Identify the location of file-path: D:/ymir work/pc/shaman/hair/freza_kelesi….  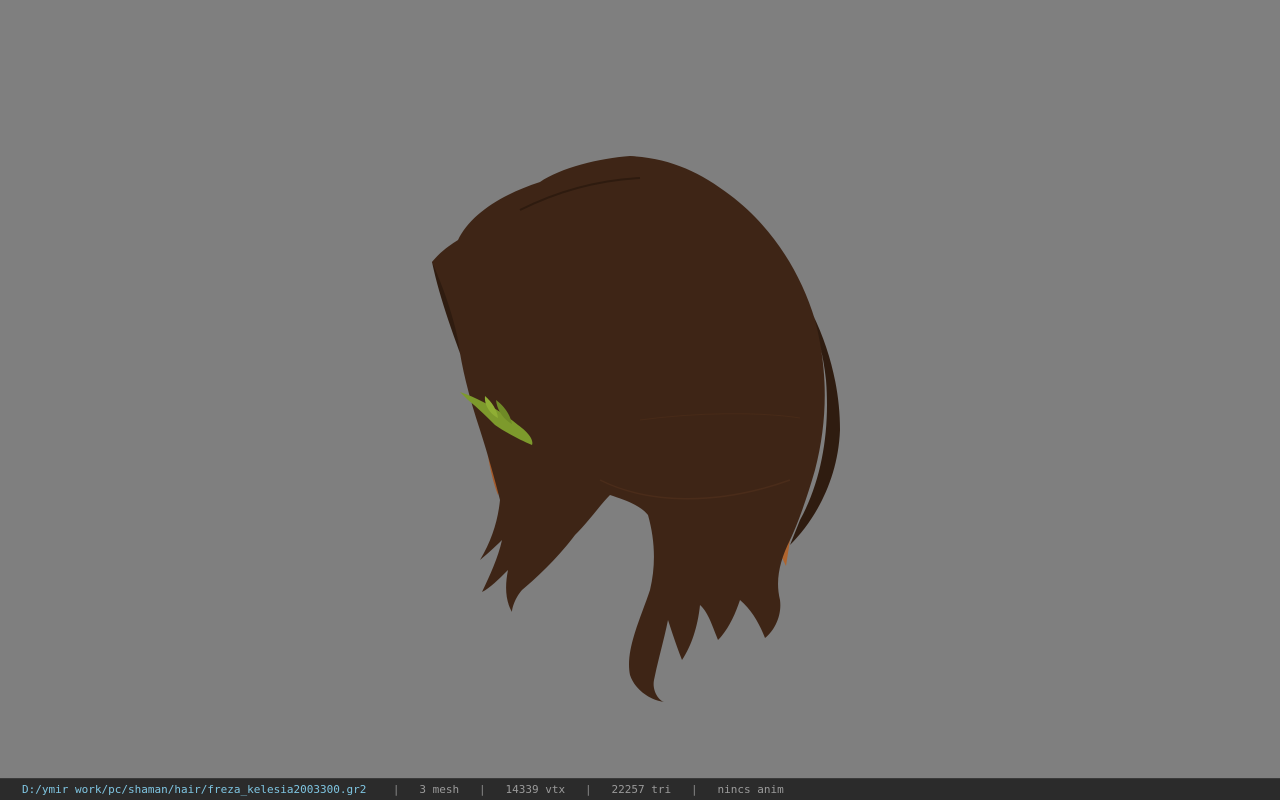
(194, 789).